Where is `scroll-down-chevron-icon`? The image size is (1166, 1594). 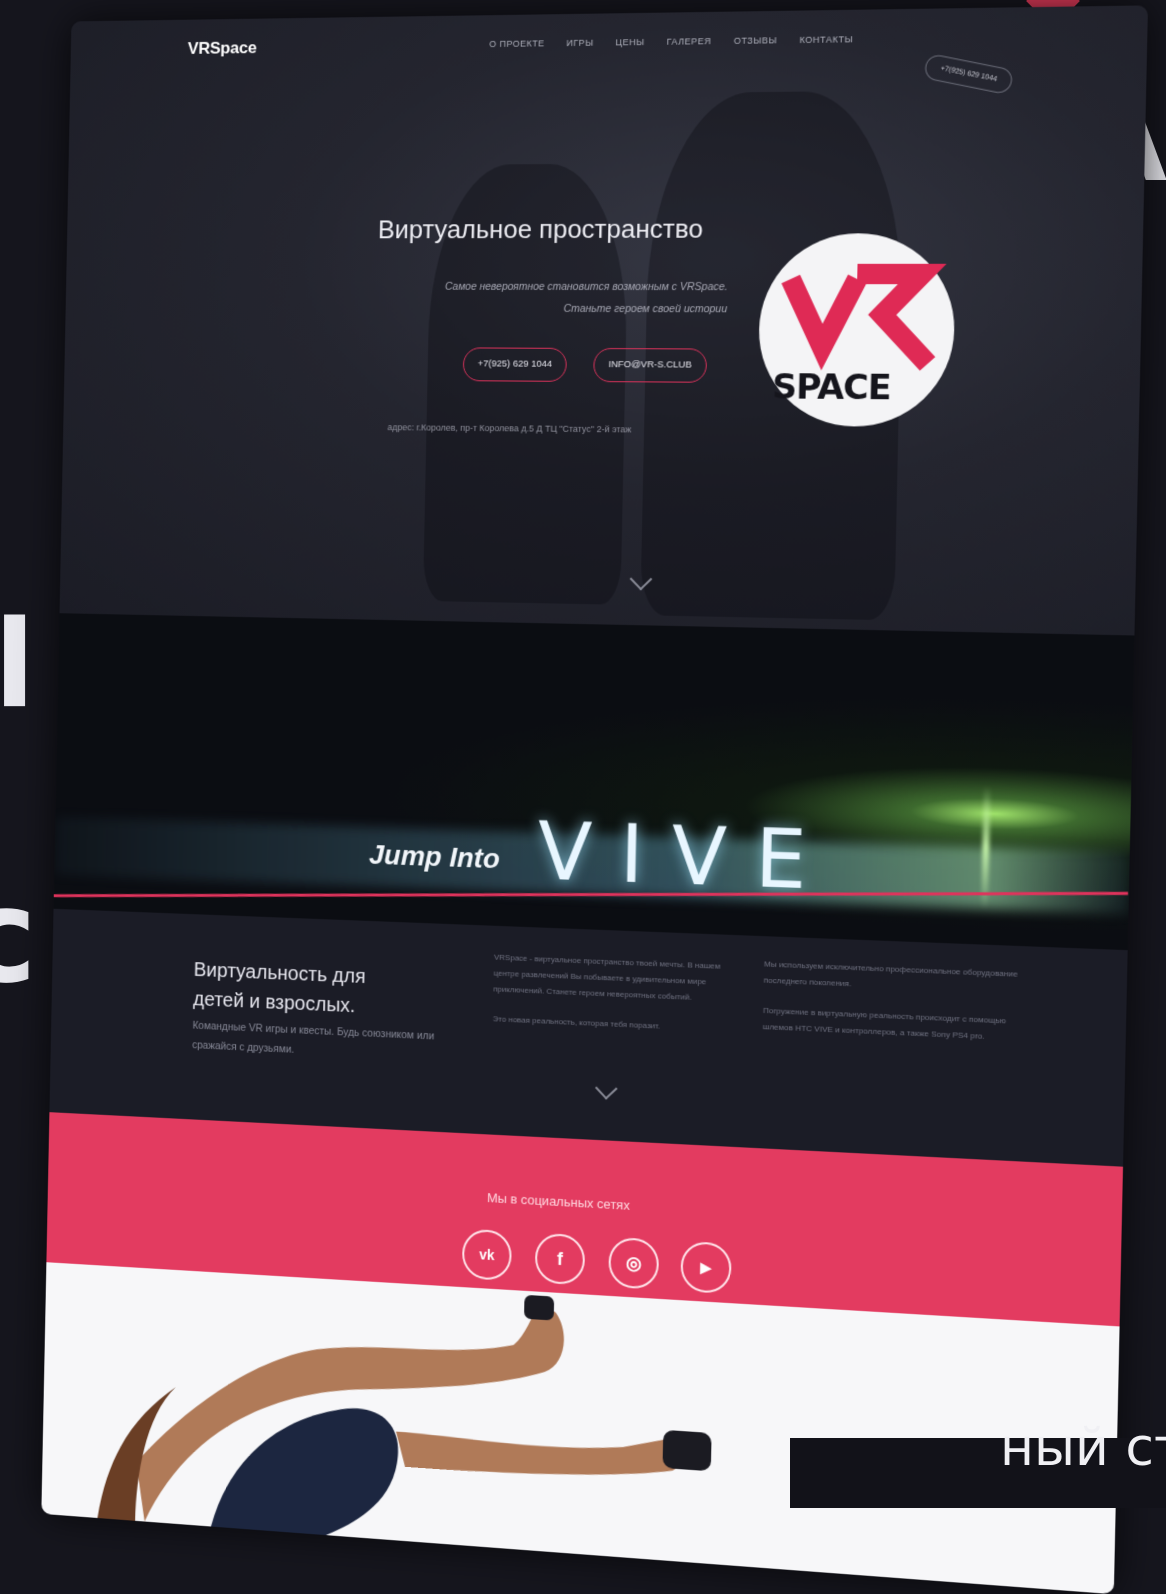
scroll-down-chevron-icon is located at coordinates (606, 1088).